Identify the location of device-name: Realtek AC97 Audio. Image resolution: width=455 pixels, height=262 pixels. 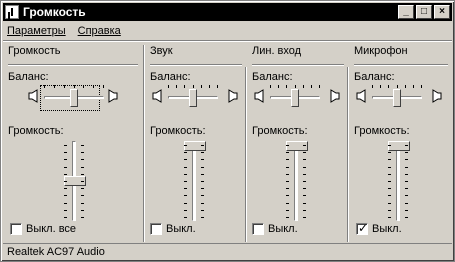
(56, 252).